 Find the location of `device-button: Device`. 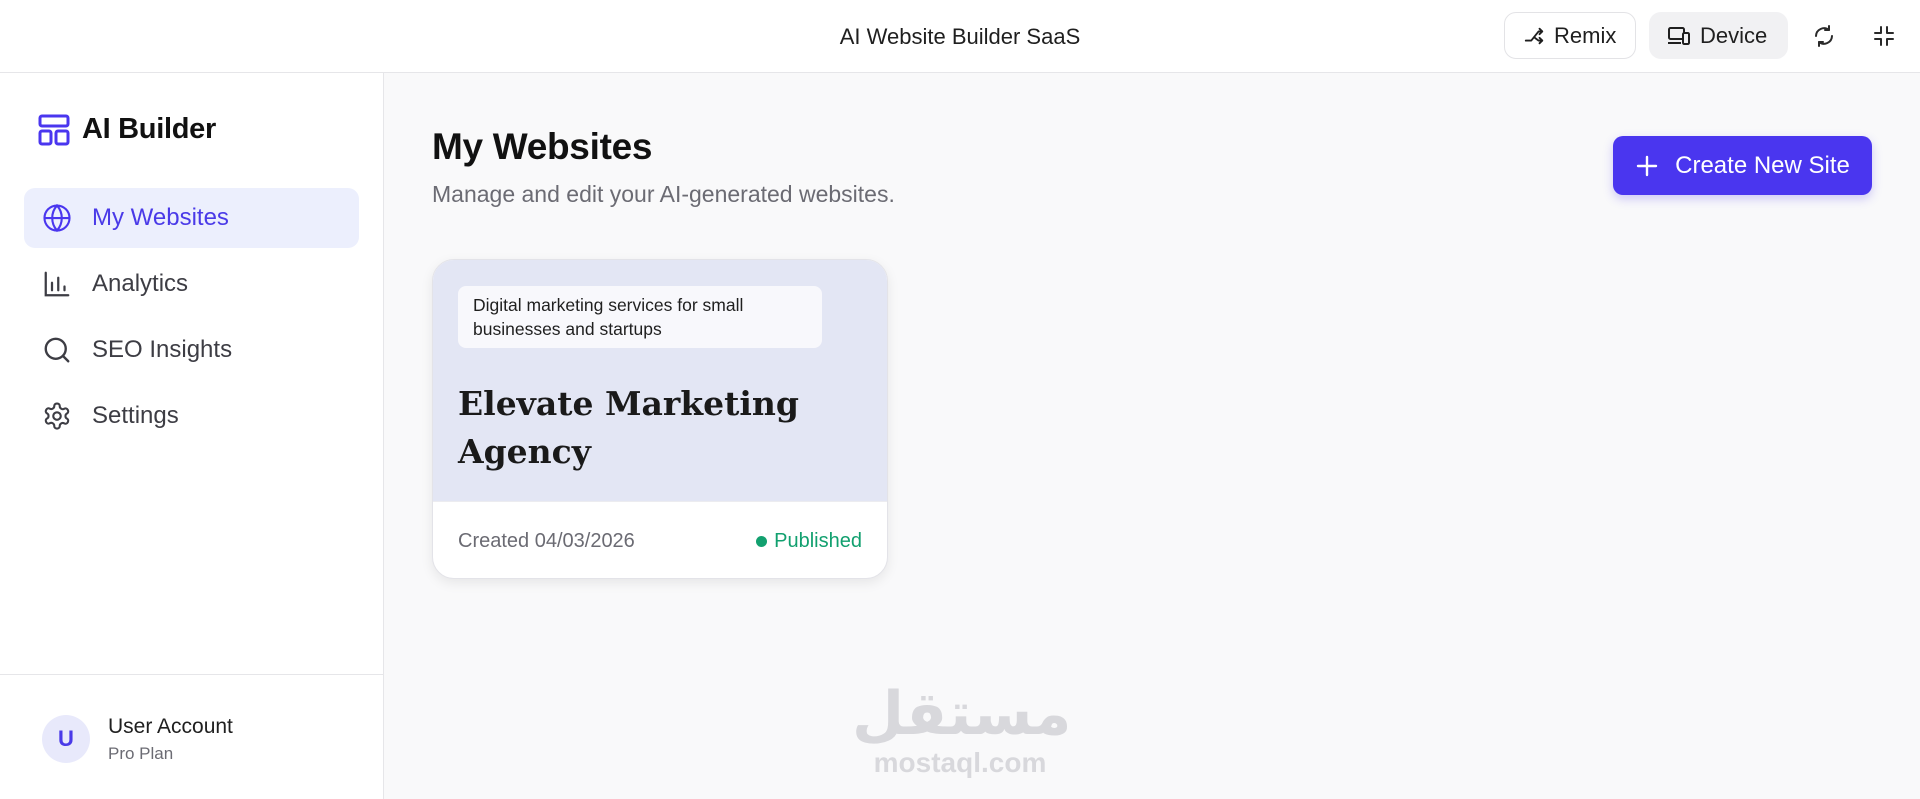

device-button: Device is located at coordinates (1718, 35).